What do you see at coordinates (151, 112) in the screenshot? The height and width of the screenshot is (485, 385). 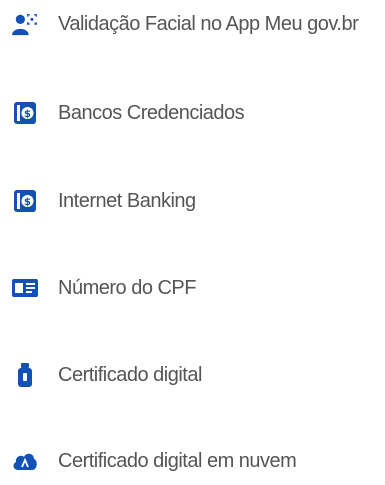 I see `option-label: Bancos Credenciados` at bounding box center [151, 112].